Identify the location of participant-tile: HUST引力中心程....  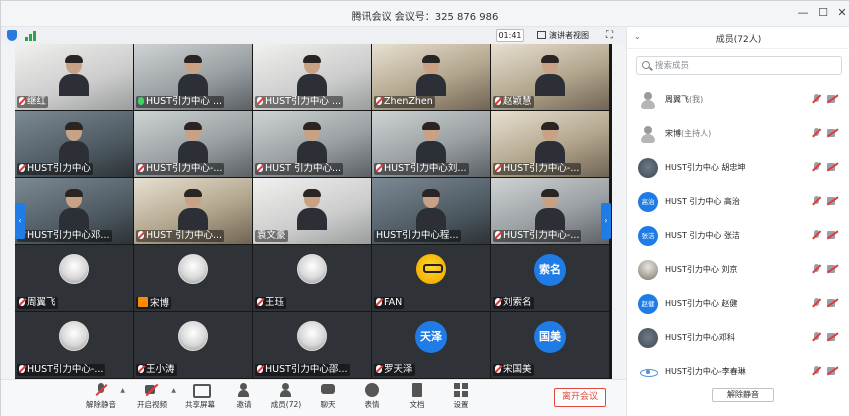
(431, 211).